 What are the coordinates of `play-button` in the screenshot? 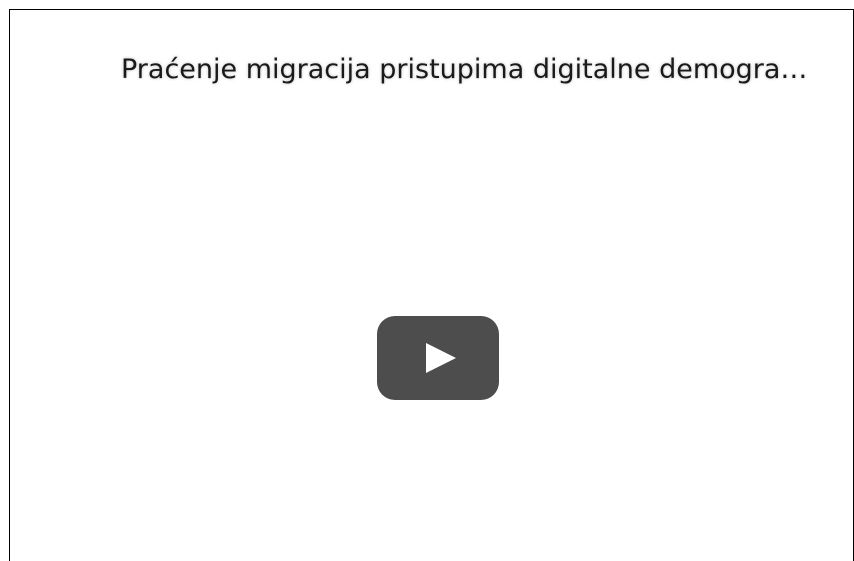 It's located at (438, 358).